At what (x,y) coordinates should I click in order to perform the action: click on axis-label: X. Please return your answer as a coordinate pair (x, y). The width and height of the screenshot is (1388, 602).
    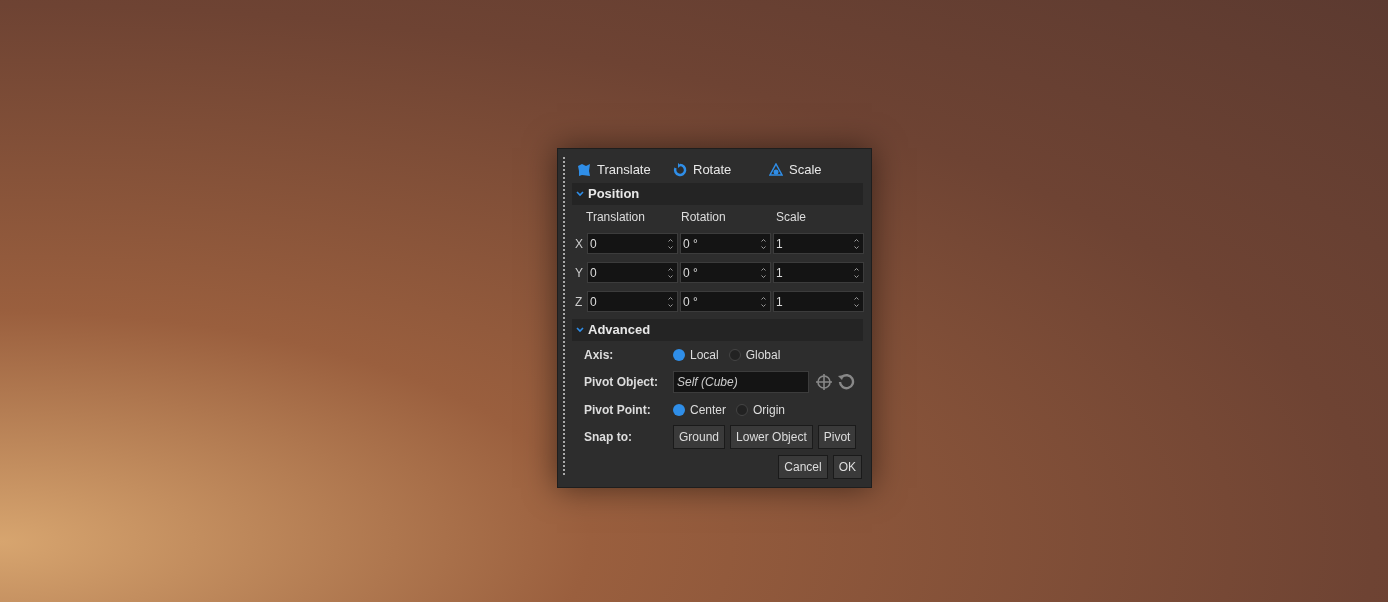
    Looking at the image, I should click on (579, 244).